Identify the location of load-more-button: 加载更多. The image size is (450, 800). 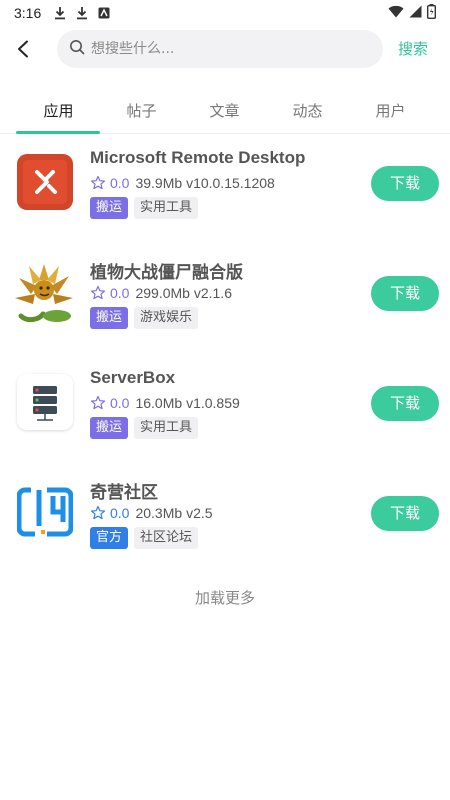
(225, 597).